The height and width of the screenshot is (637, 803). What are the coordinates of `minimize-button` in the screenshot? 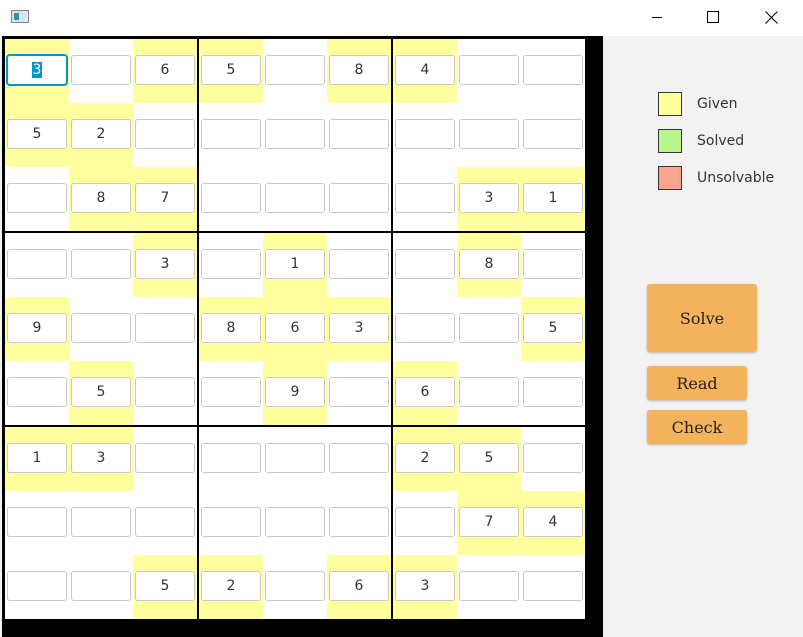 It's located at (657, 17).